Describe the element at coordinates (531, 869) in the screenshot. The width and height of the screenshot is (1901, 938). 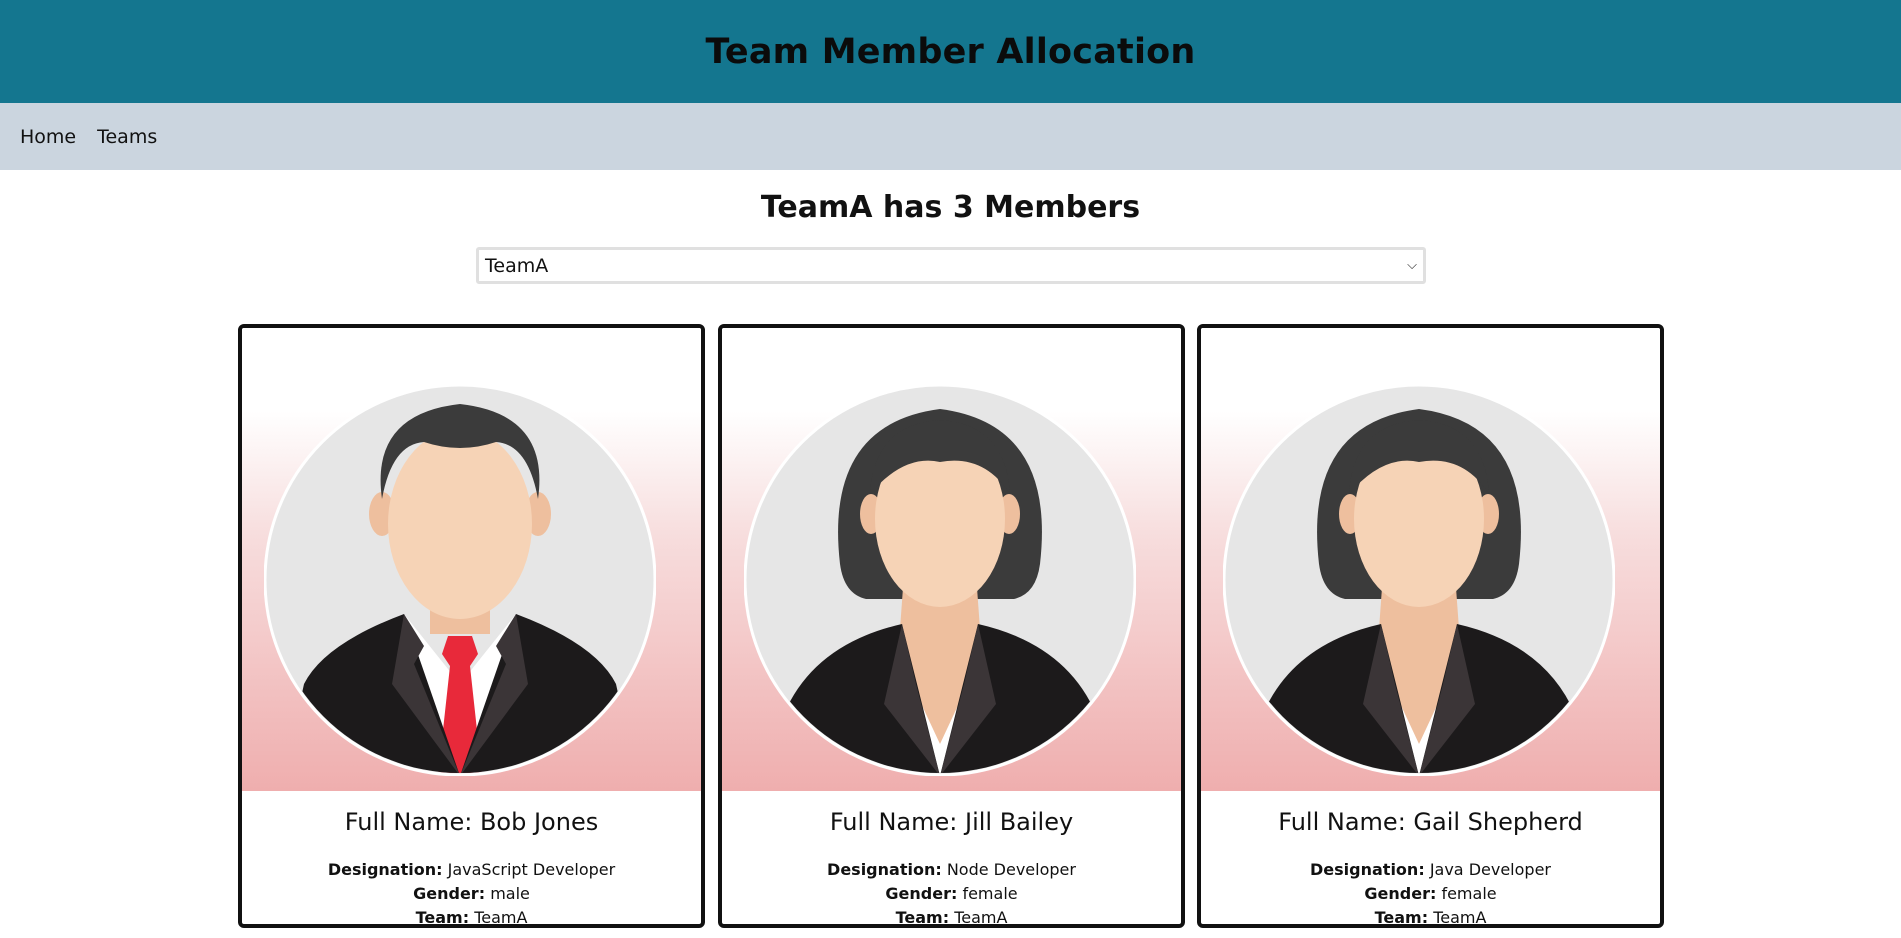
I see `designation-value: JavaScript Developer` at that location.